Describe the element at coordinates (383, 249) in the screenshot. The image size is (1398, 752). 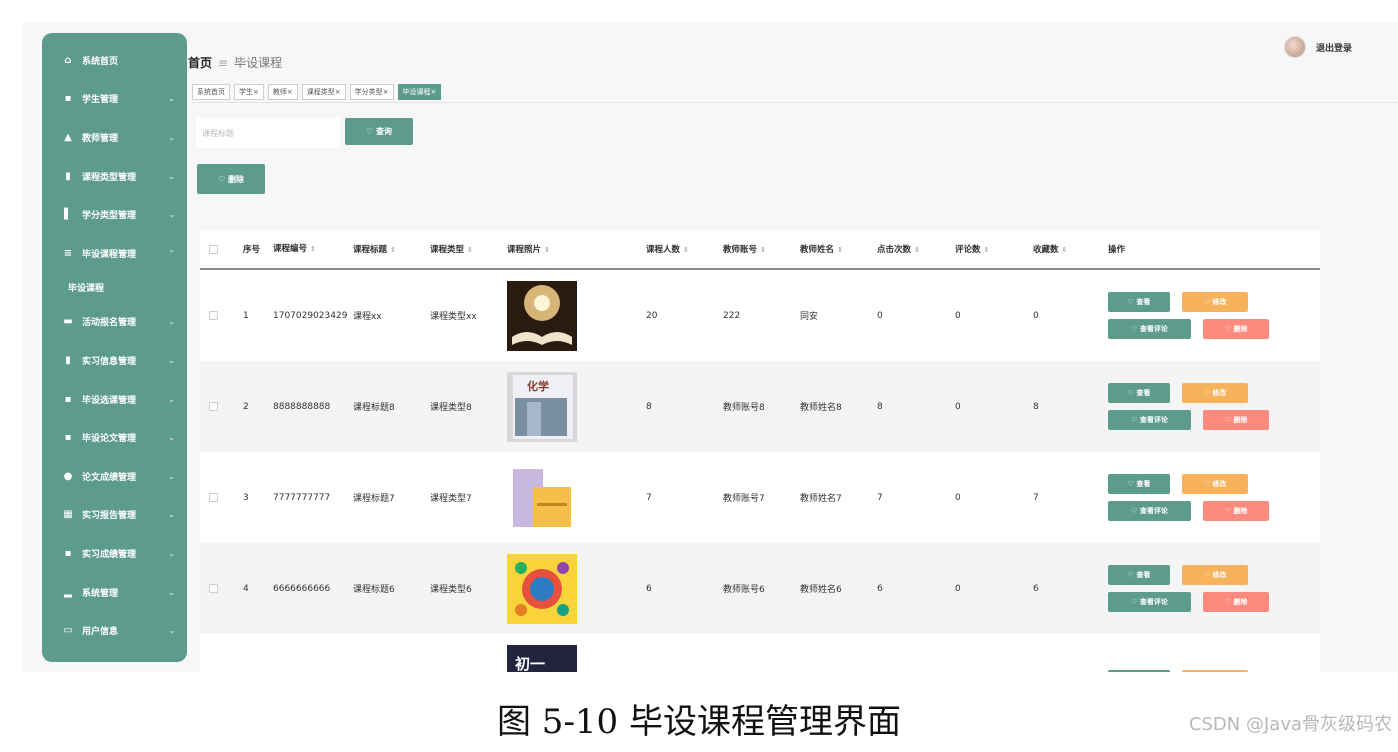
I see `header-title: 课程标题 ⇕` at that location.